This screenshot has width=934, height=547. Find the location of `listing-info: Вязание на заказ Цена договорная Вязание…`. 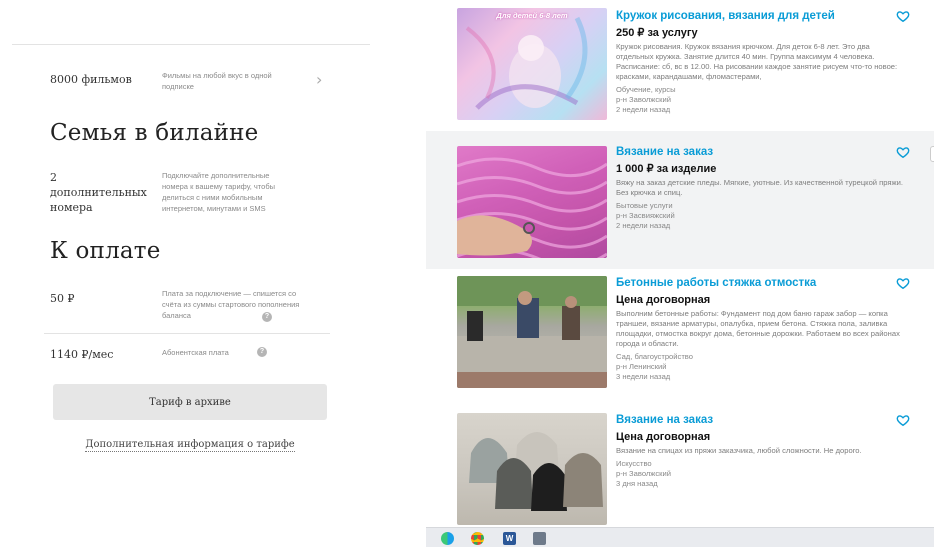

listing-info: Вязание на заказ Цена договорная Вязание… is located at coordinates (761, 451).